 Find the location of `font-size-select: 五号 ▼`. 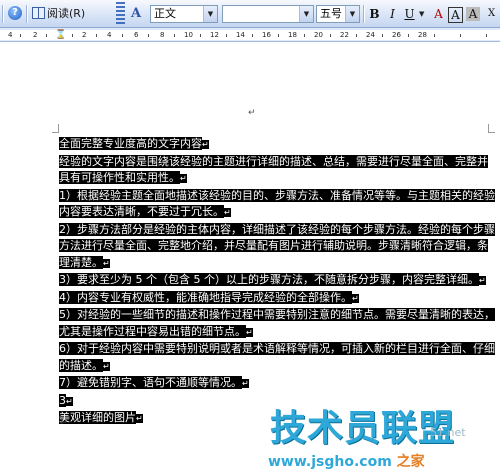

font-size-select: 五号 ▼ is located at coordinates (338, 14).